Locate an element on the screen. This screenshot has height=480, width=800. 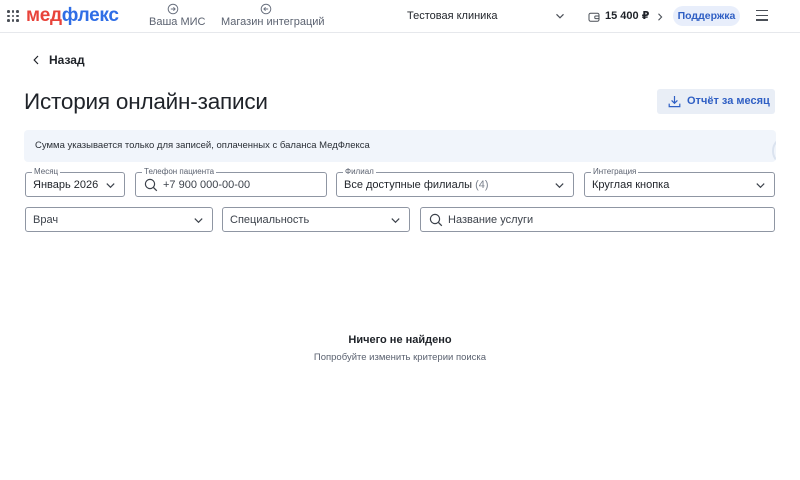
support-button: Поддержка is located at coordinates (706, 16).